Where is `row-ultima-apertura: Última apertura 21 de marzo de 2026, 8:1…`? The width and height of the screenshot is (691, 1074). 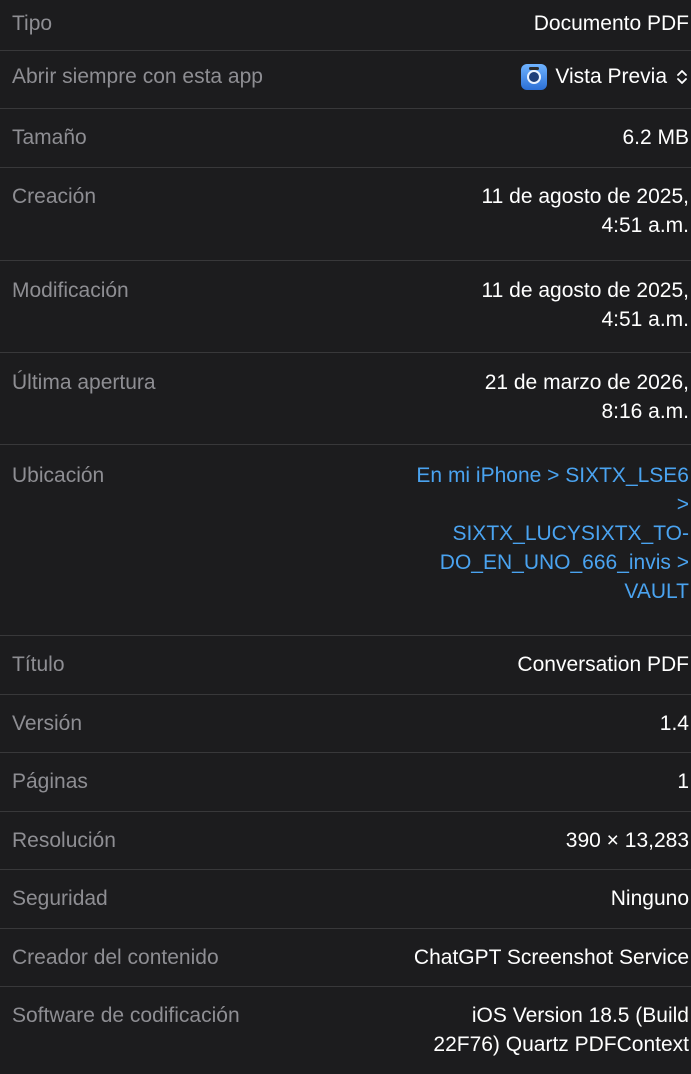 row-ultima-apertura: Última apertura 21 de marzo de 2026, 8:1… is located at coordinates (345, 399).